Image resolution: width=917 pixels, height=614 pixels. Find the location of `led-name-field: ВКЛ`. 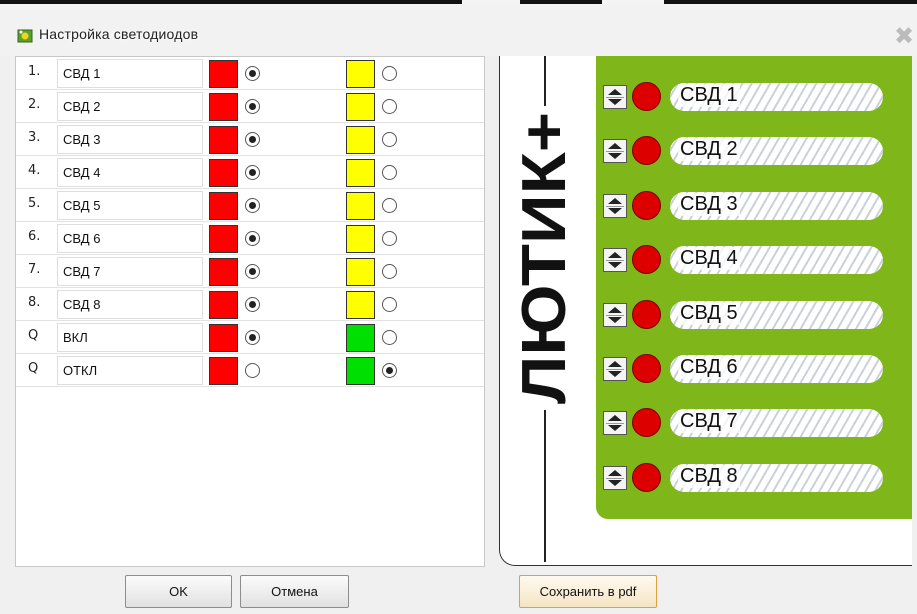

led-name-field: ВКЛ is located at coordinates (130, 337).